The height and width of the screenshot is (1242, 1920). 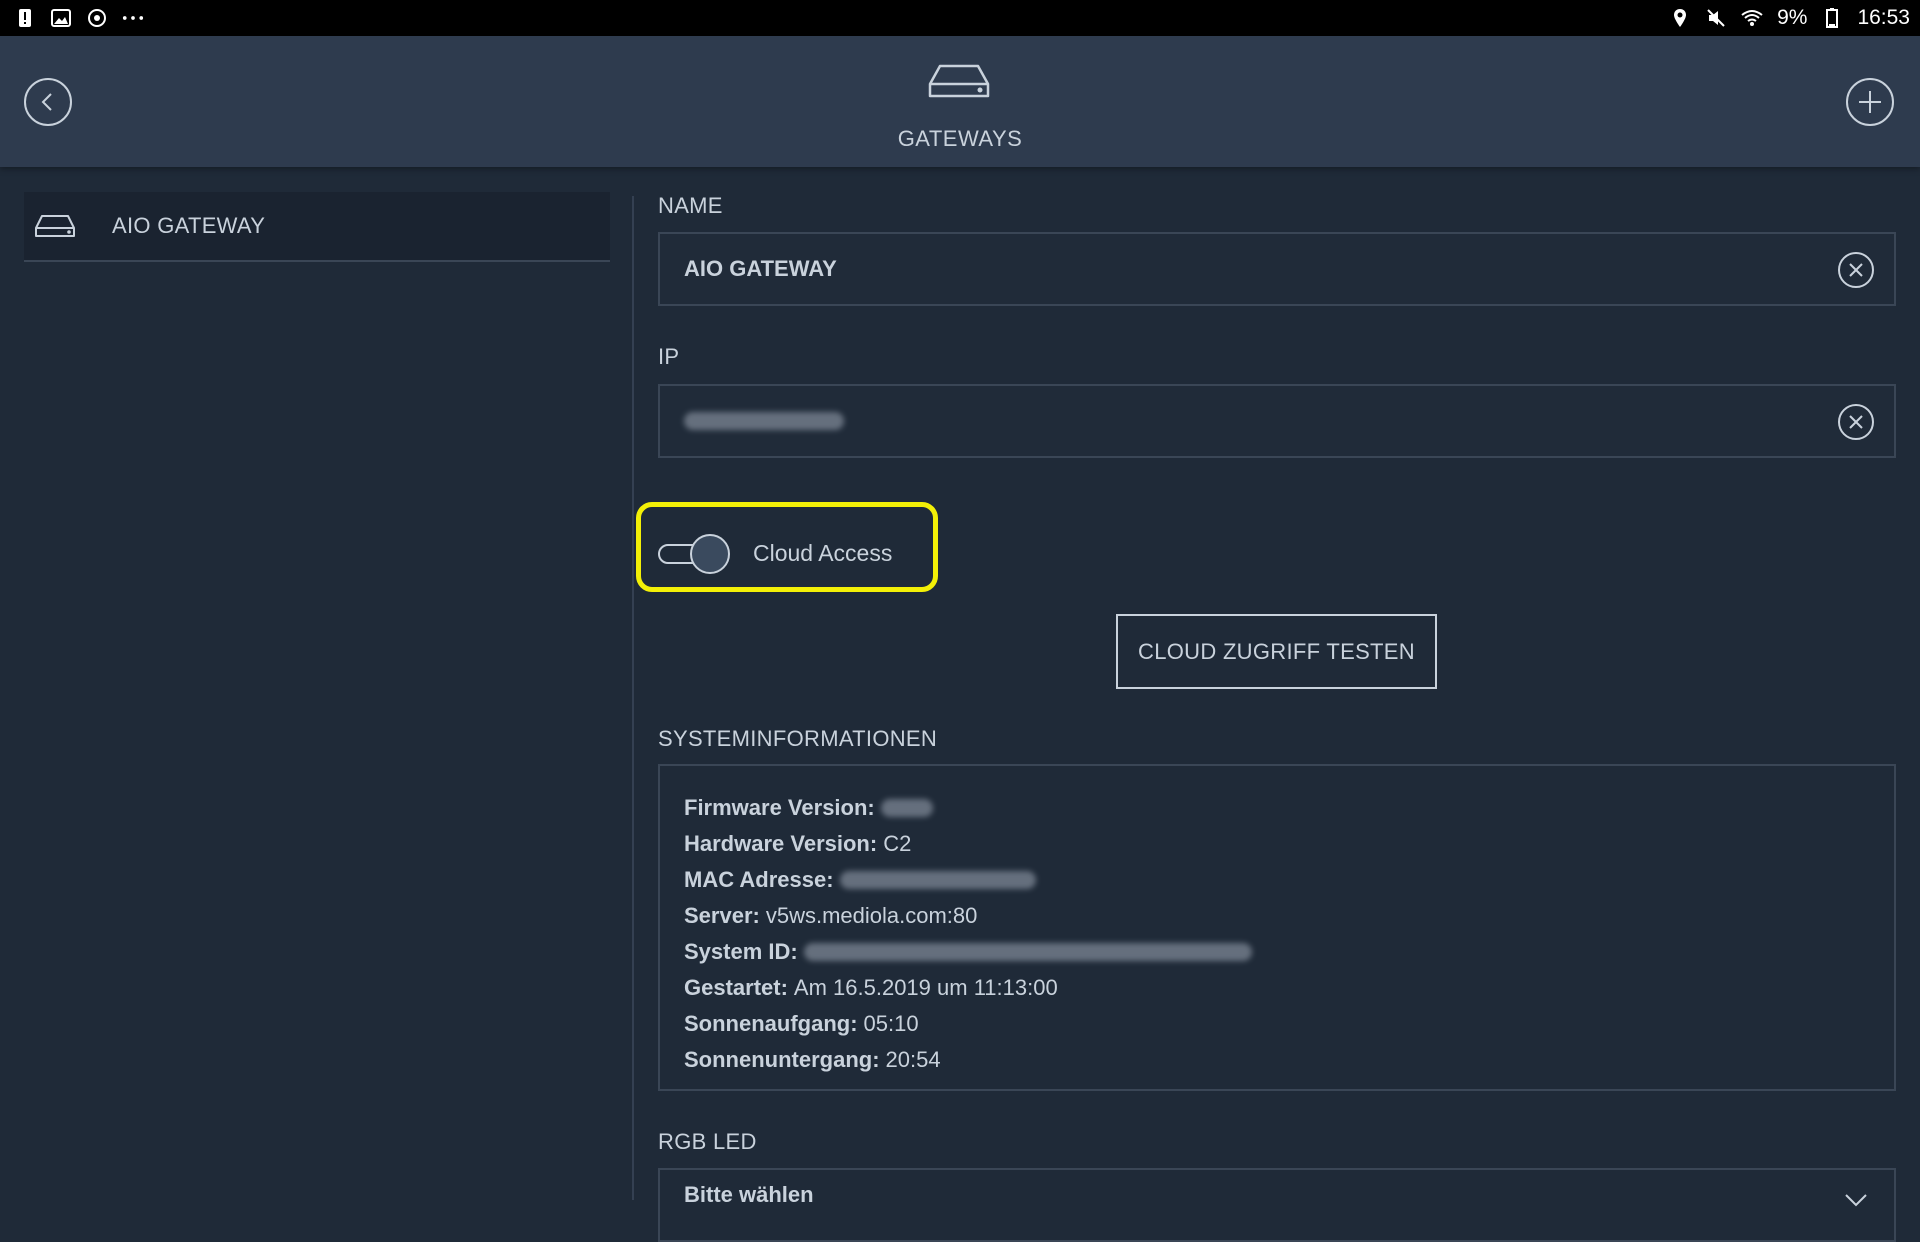 What do you see at coordinates (960, 18) in the screenshot?
I see `status-bar: 9% 16:53` at bounding box center [960, 18].